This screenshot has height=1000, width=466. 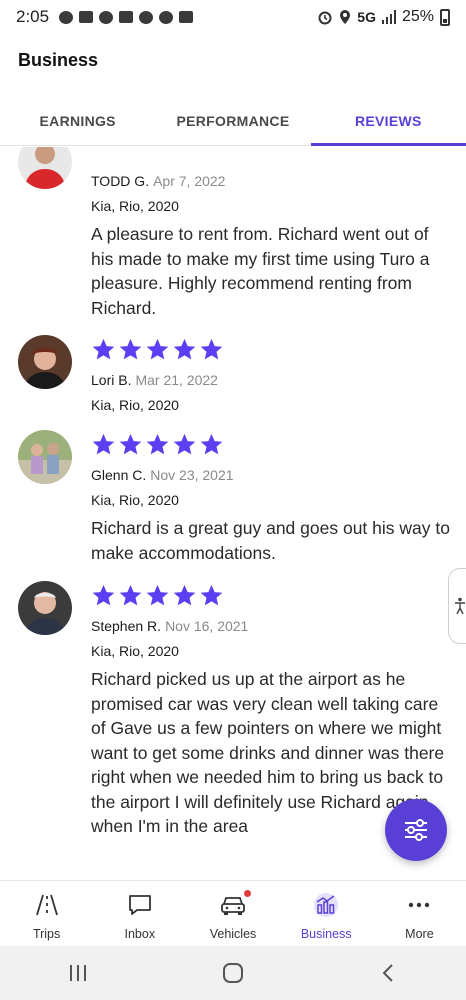 I want to click on recent-apps-button, so click(x=78, y=973).